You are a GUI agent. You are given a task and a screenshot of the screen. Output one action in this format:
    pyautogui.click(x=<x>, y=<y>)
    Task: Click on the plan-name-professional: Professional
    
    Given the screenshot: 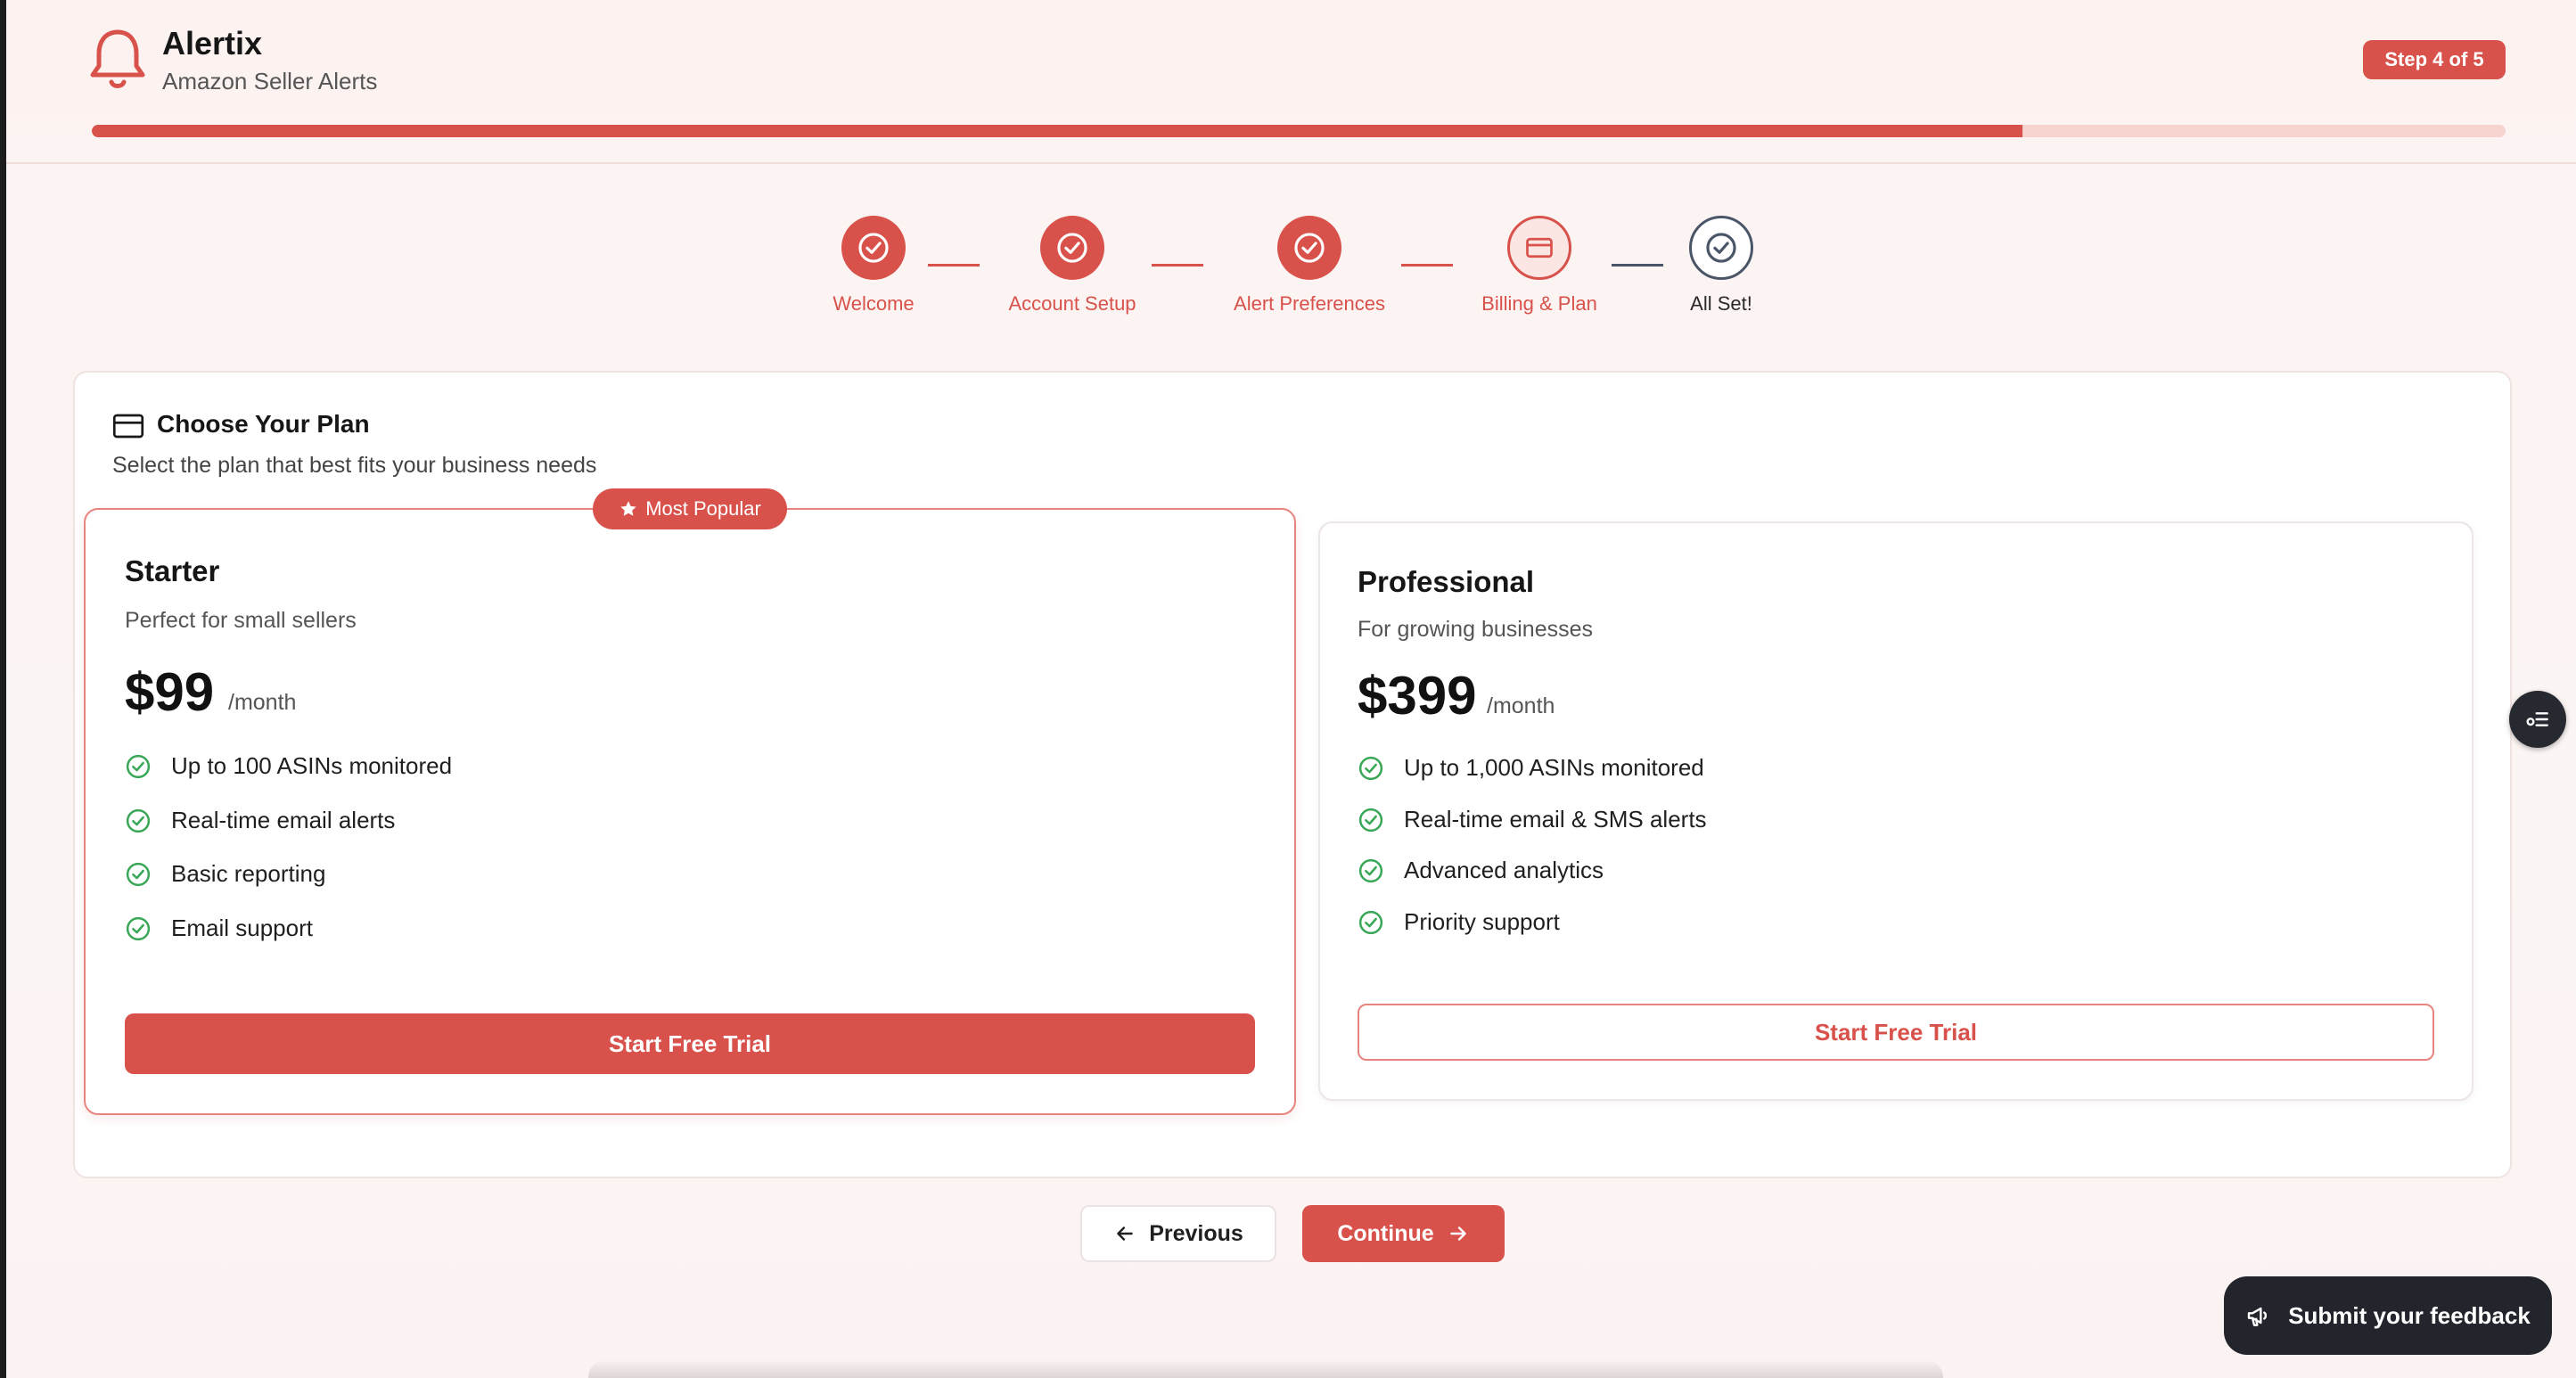 What is the action you would take?
    pyautogui.click(x=1446, y=581)
    